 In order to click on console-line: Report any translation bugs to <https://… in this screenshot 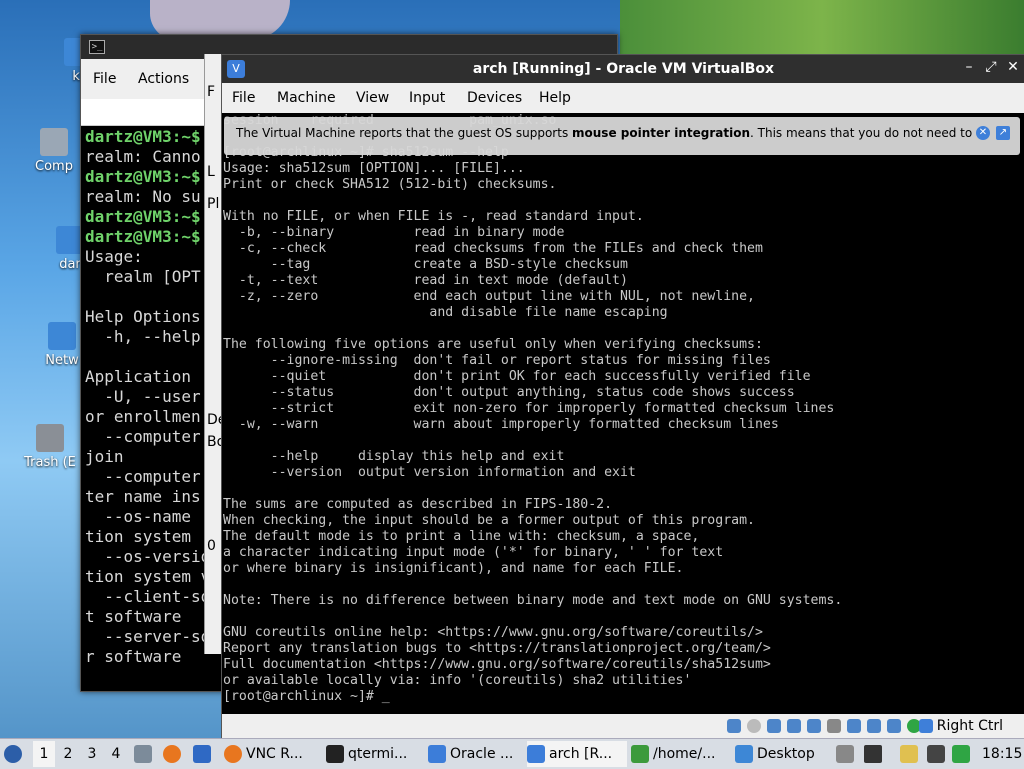, I will do `click(497, 648)`.